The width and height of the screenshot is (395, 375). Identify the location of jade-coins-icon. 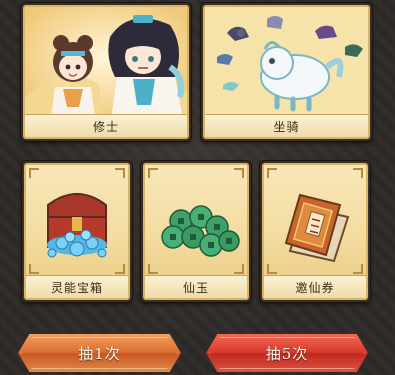
(196, 220).